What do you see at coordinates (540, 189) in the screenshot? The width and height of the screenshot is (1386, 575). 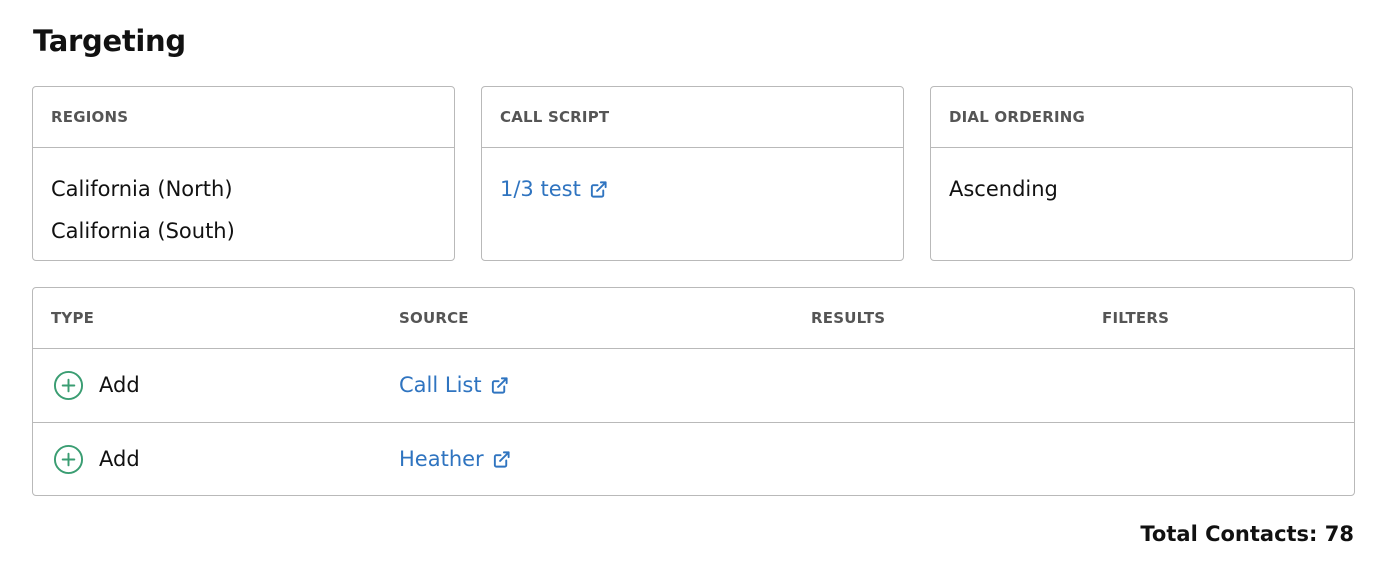 I see `call-script-link-label: 1/3 test` at bounding box center [540, 189].